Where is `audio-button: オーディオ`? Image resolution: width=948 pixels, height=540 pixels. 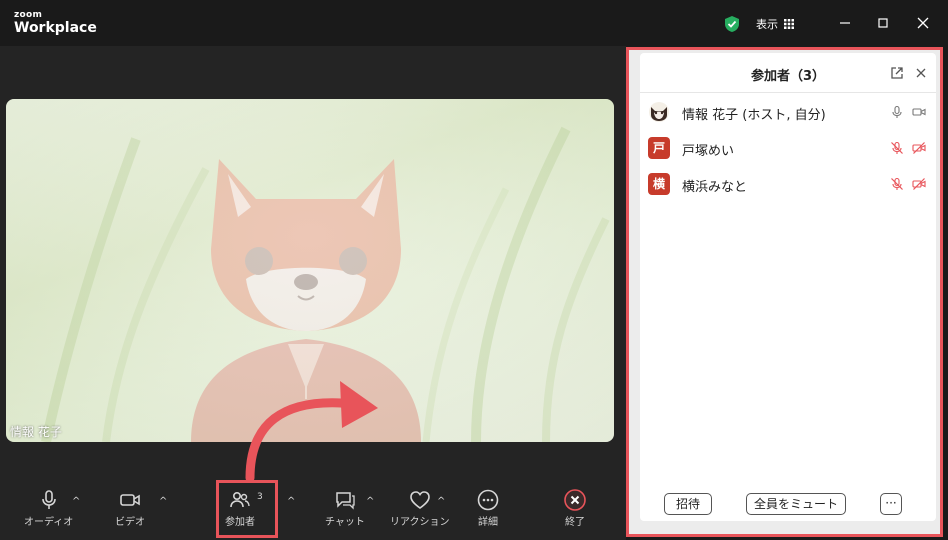 audio-button: オーディオ is located at coordinates (48, 508).